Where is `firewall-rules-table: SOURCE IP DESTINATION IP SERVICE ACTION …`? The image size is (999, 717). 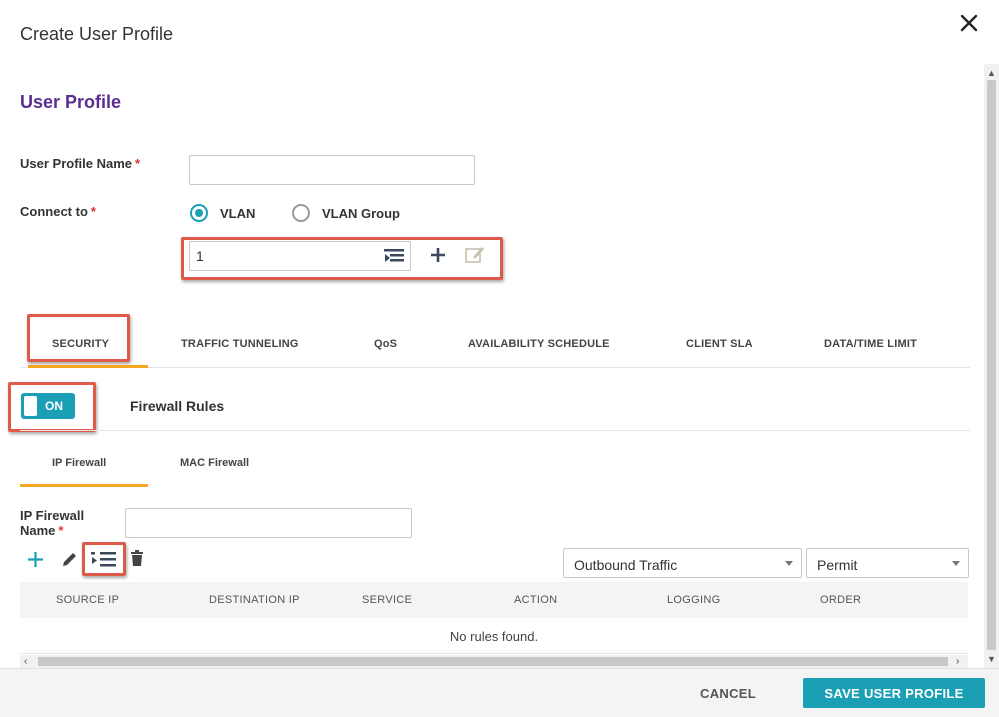 firewall-rules-table: SOURCE IP DESTINATION IP SERVICE ACTION … is located at coordinates (494, 618).